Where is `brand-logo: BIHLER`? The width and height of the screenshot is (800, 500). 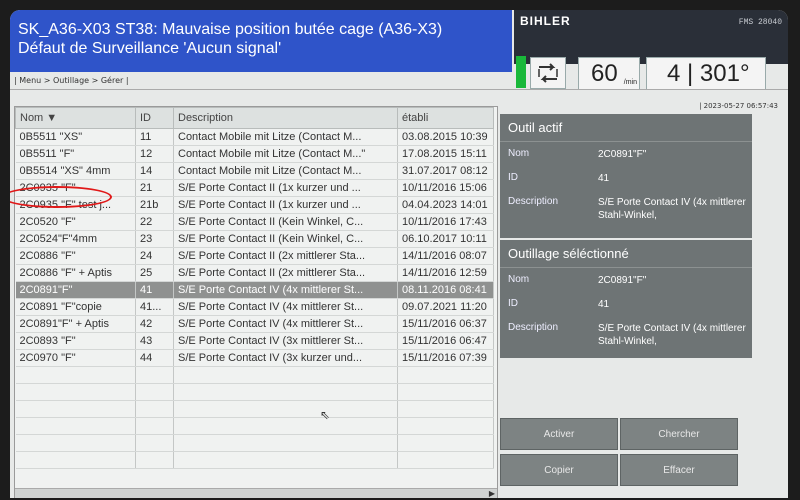
brand-logo: BIHLER is located at coordinates (545, 21).